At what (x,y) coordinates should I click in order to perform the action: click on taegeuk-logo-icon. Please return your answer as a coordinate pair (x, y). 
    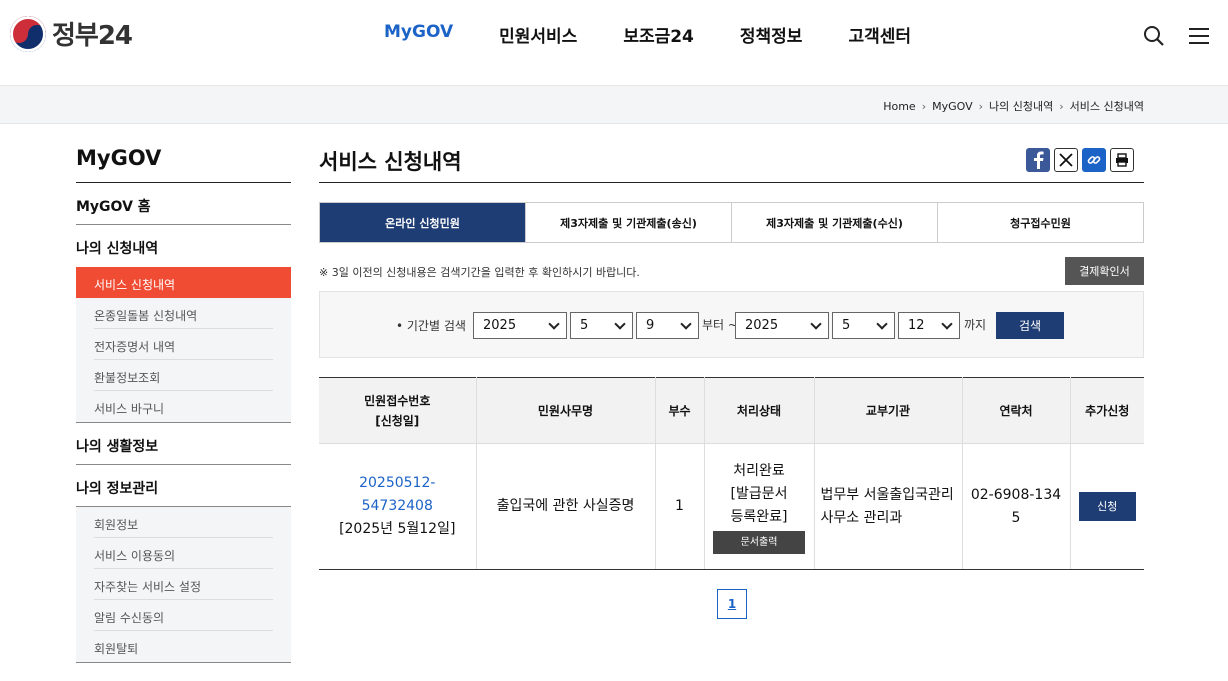
    Looking at the image, I should click on (28, 33).